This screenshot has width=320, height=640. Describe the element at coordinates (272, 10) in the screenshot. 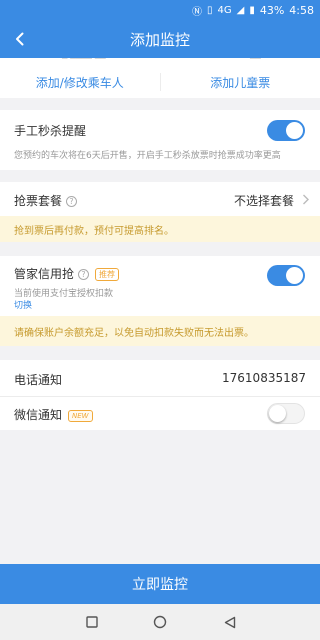

I see `battery-percent: 43%` at that location.